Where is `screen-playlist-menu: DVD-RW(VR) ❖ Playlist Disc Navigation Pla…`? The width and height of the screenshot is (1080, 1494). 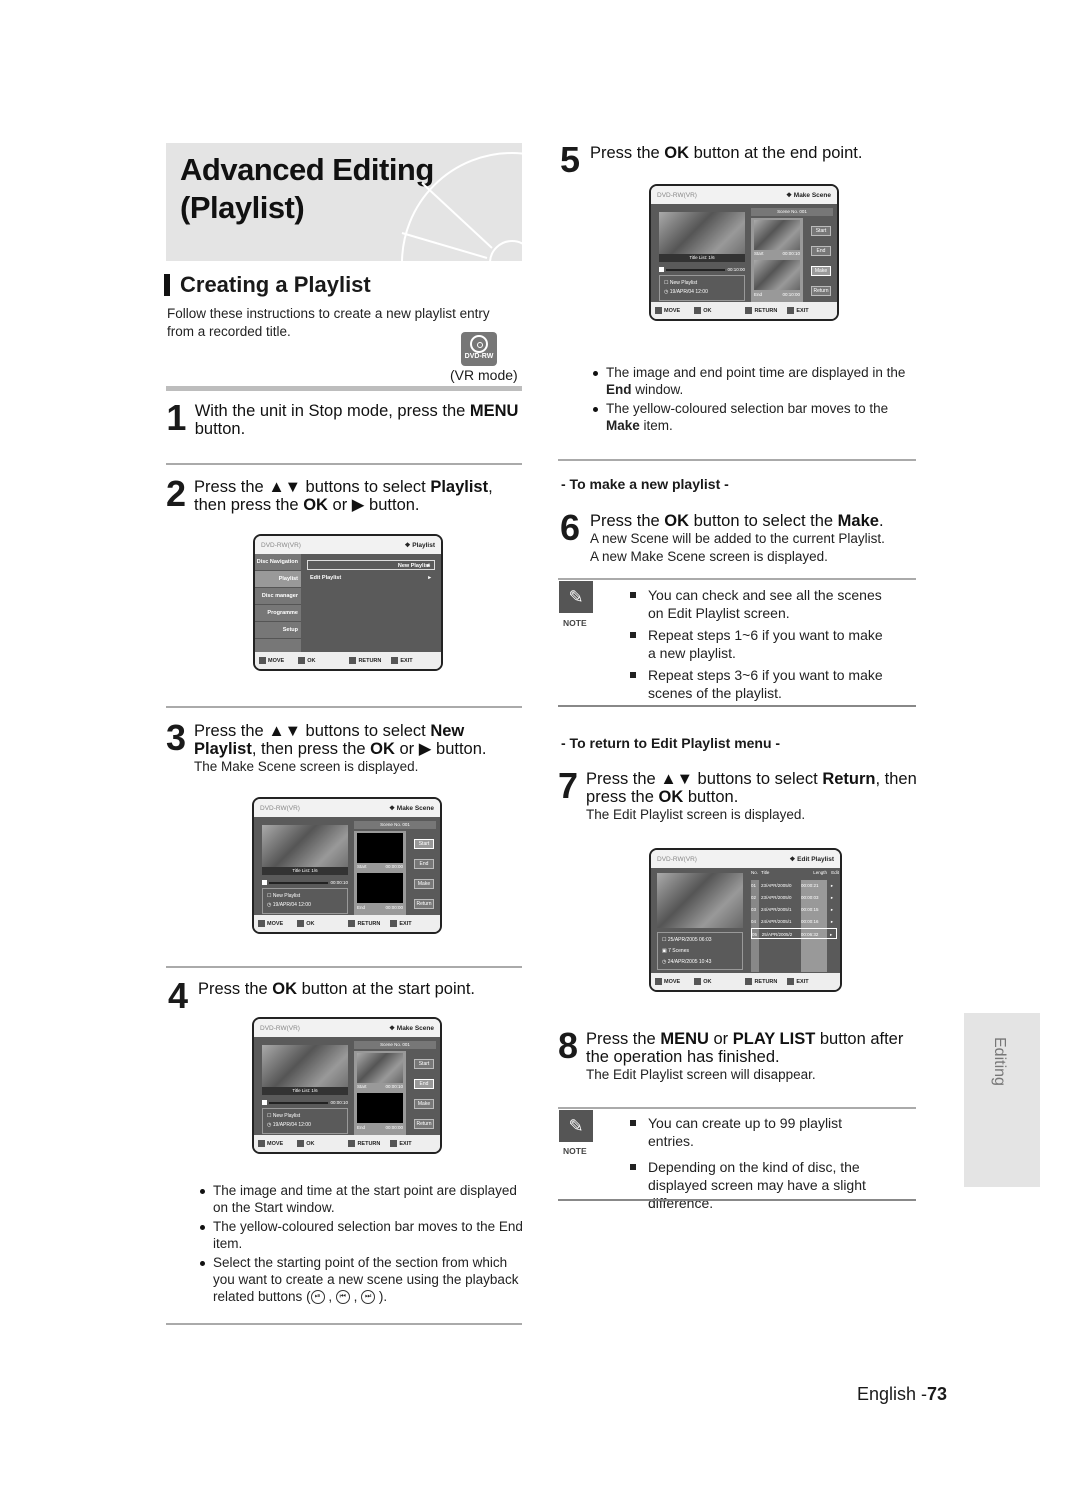 screen-playlist-menu: DVD-RW(VR) ❖ Playlist Disc Navigation Pla… is located at coordinates (348, 602).